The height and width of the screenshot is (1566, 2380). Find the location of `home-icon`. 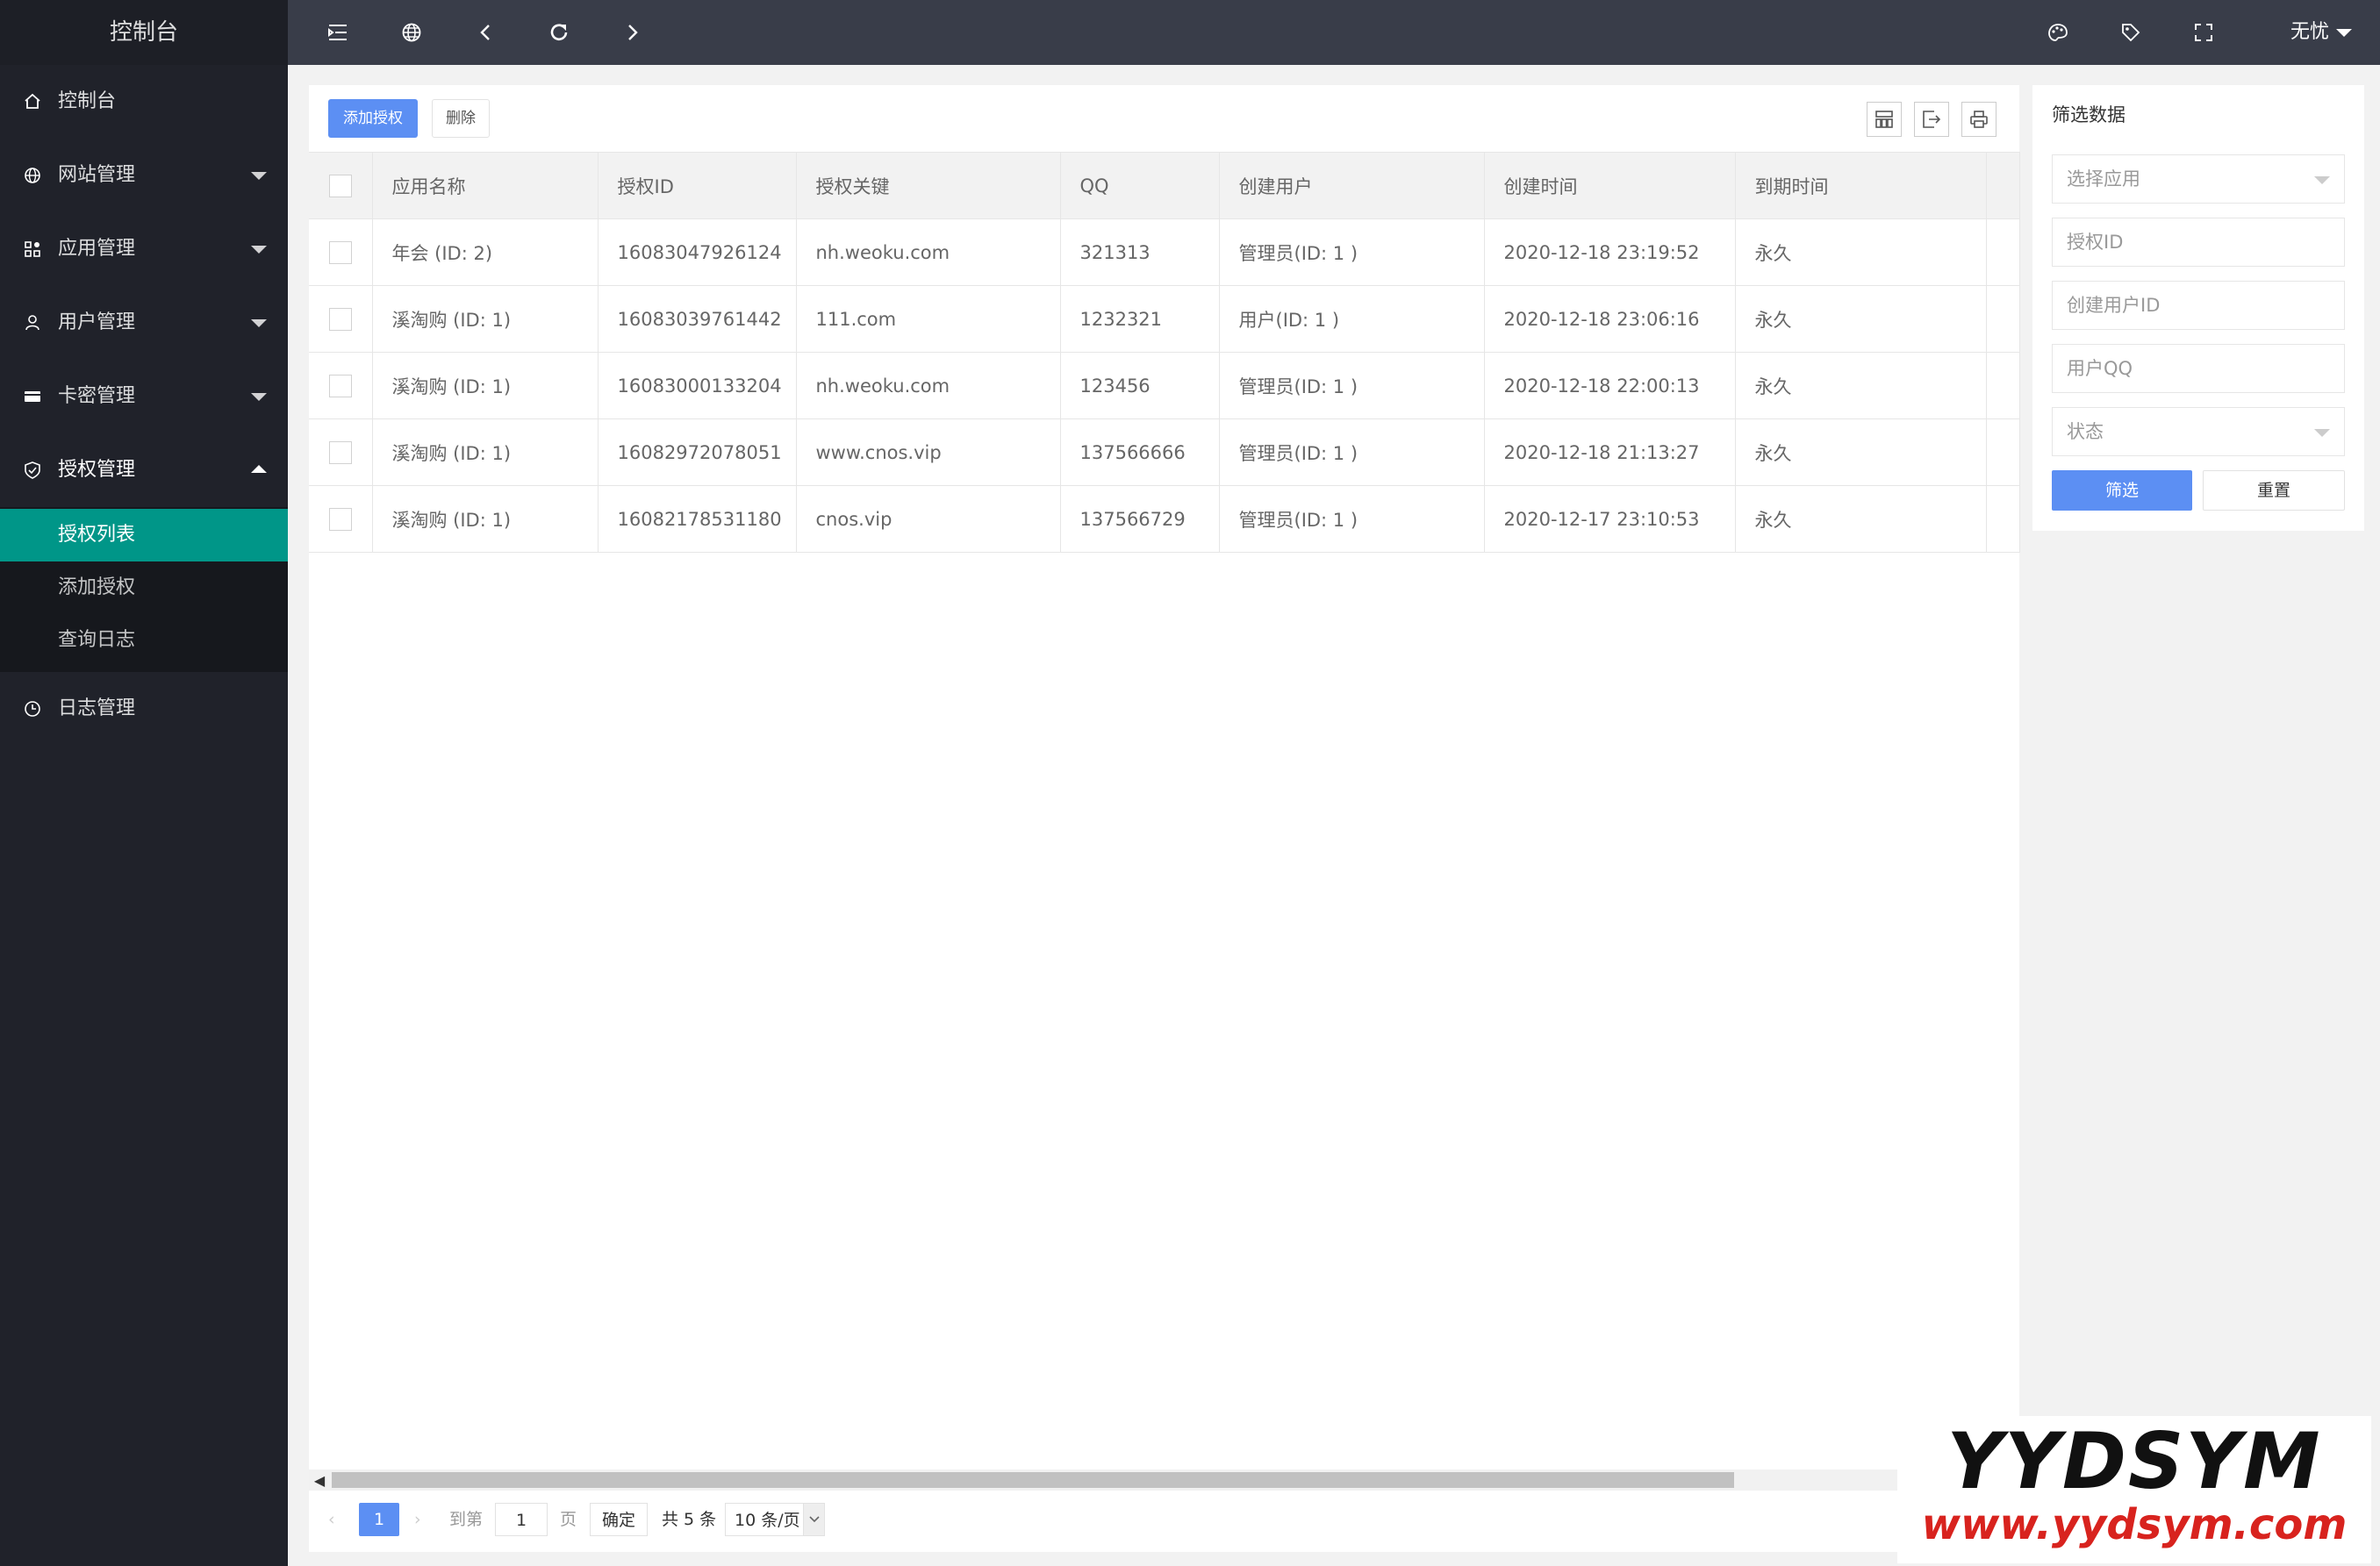

home-icon is located at coordinates (32, 102).